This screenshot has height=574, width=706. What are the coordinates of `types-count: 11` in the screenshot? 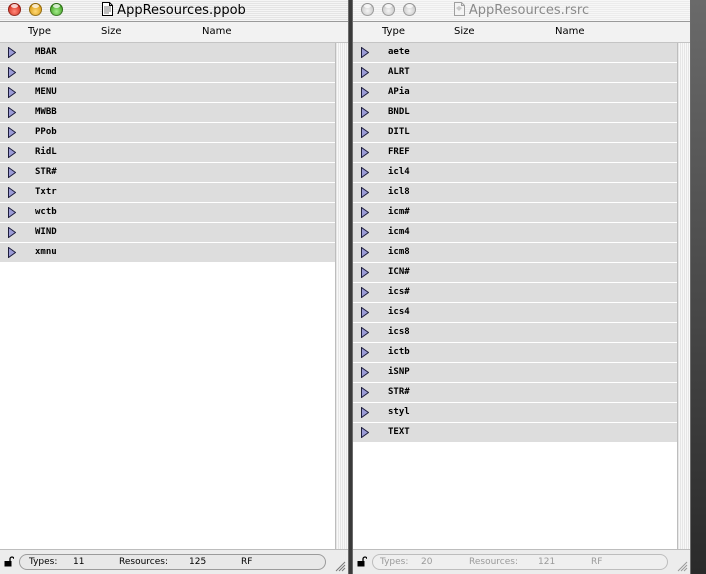 It's located at (79, 562).